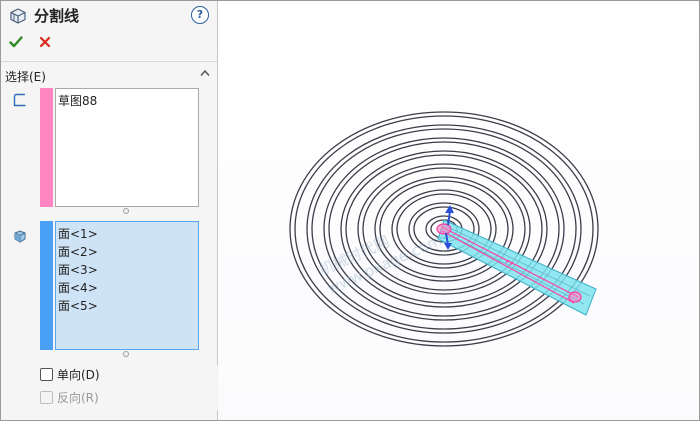  Describe the element at coordinates (205, 73) in the screenshot. I see `chevron-up-icon` at that location.